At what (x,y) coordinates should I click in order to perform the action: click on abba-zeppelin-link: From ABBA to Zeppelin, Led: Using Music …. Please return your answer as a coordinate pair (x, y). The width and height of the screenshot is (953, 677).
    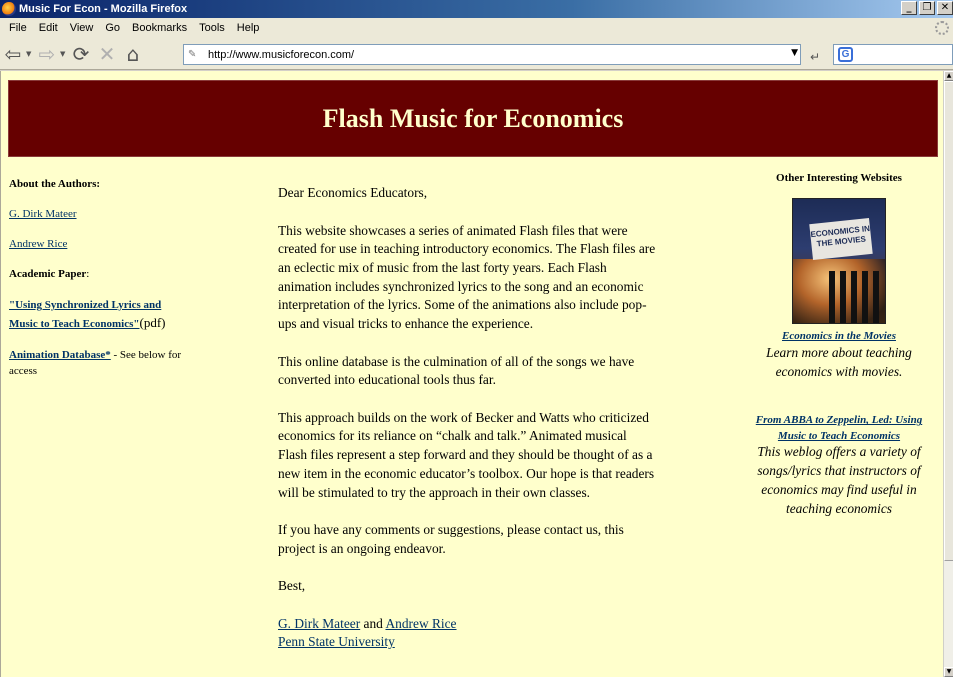
    Looking at the image, I should click on (839, 428).